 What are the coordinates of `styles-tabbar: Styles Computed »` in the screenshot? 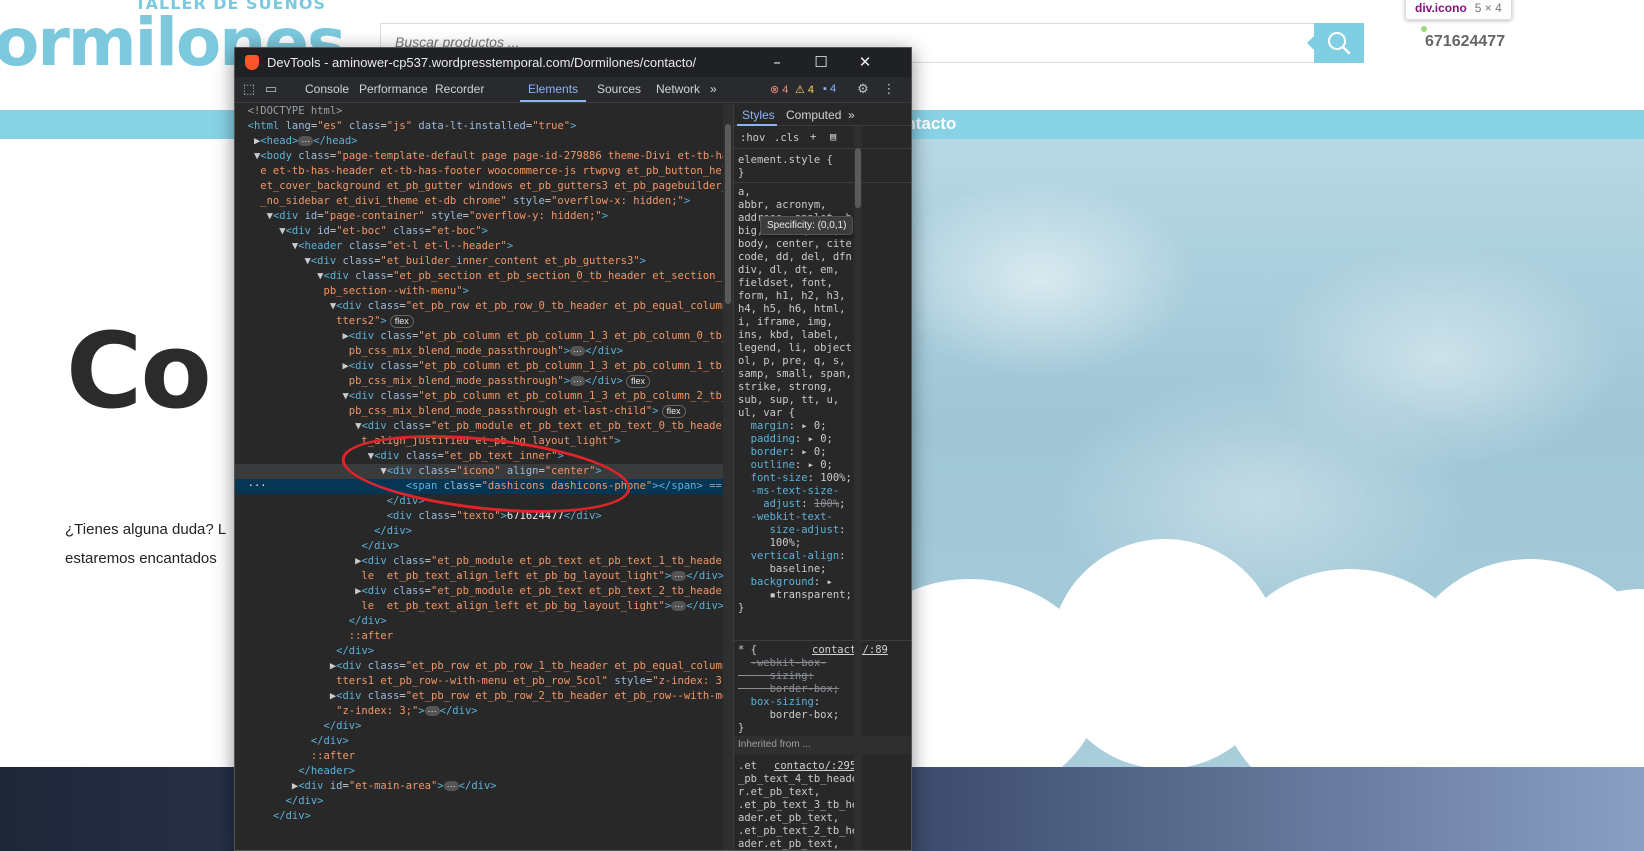 It's located at (822, 115).